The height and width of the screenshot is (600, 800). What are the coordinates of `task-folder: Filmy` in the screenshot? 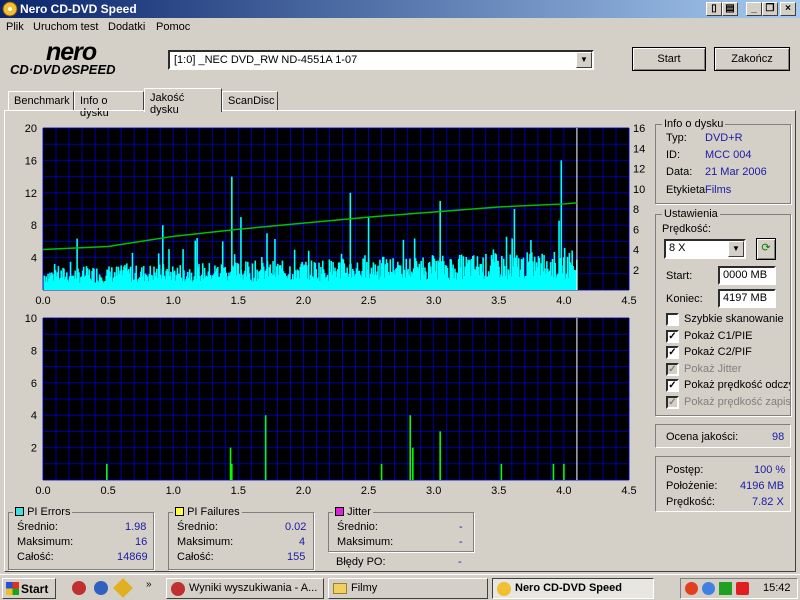 It's located at (408, 588).